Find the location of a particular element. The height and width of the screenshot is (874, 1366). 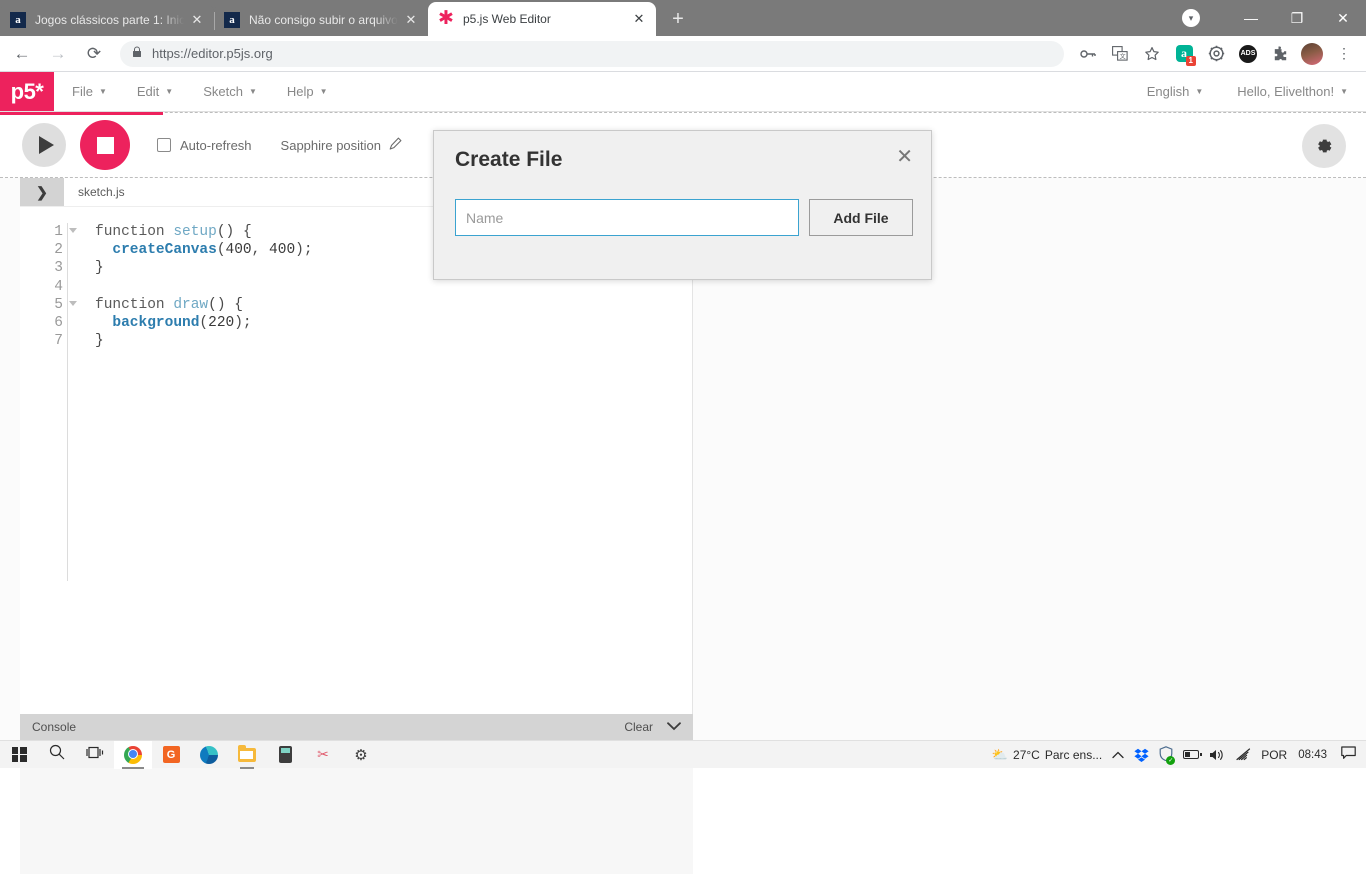

gear-extension-icon is located at coordinates (1216, 54).